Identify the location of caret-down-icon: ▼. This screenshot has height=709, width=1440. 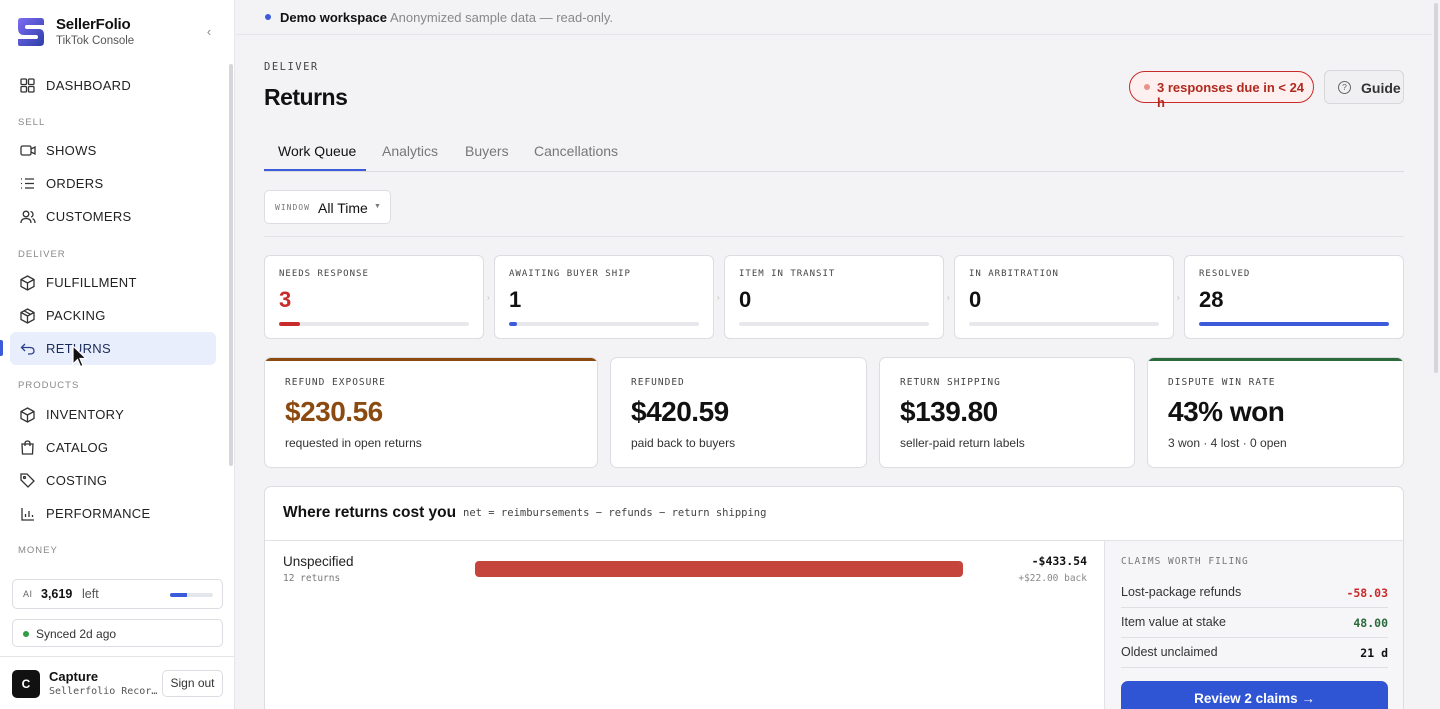
(377, 206).